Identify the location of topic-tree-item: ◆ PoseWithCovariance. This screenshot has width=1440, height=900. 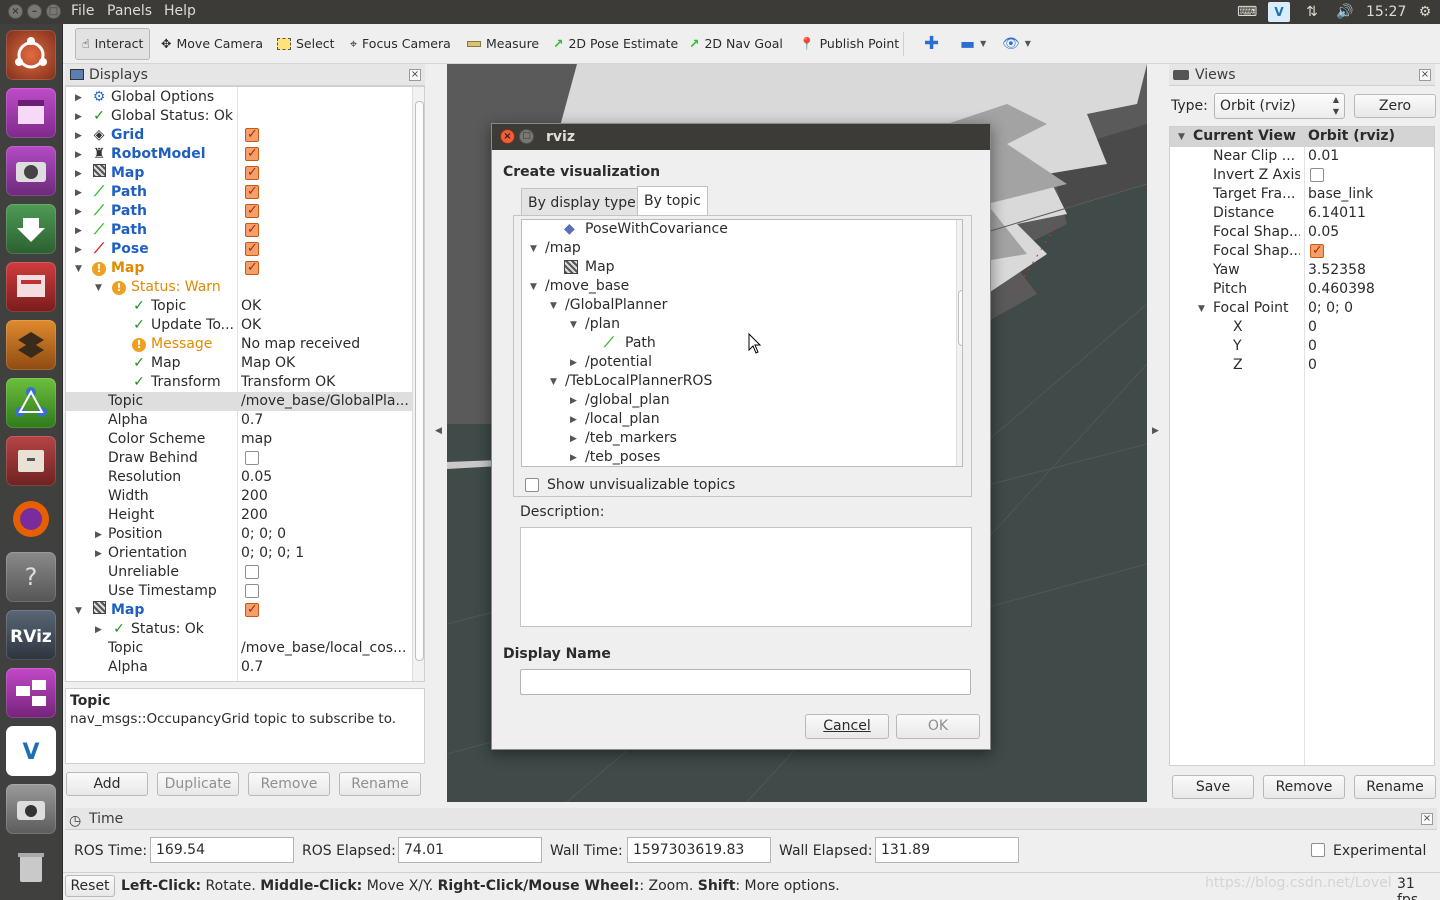
(738, 229).